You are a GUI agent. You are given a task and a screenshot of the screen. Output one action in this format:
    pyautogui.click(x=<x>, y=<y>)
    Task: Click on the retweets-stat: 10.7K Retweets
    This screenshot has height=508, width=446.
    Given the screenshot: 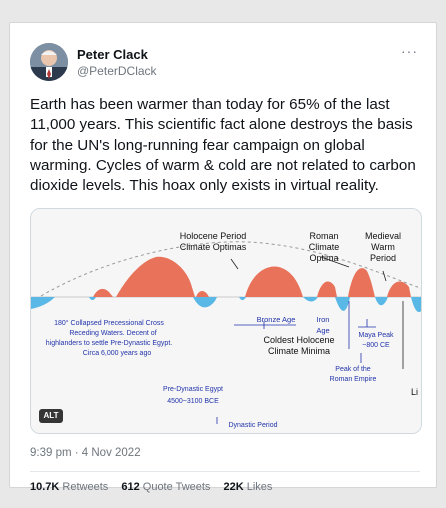 What is the action you would take?
    pyautogui.click(x=69, y=487)
    